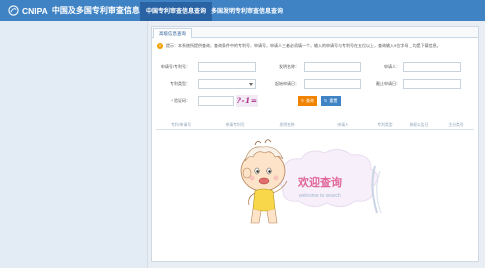 The width and height of the screenshot is (485, 268). Describe the element at coordinates (455, 125) in the screenshot. I see `column-header: 主分类号` at that location.